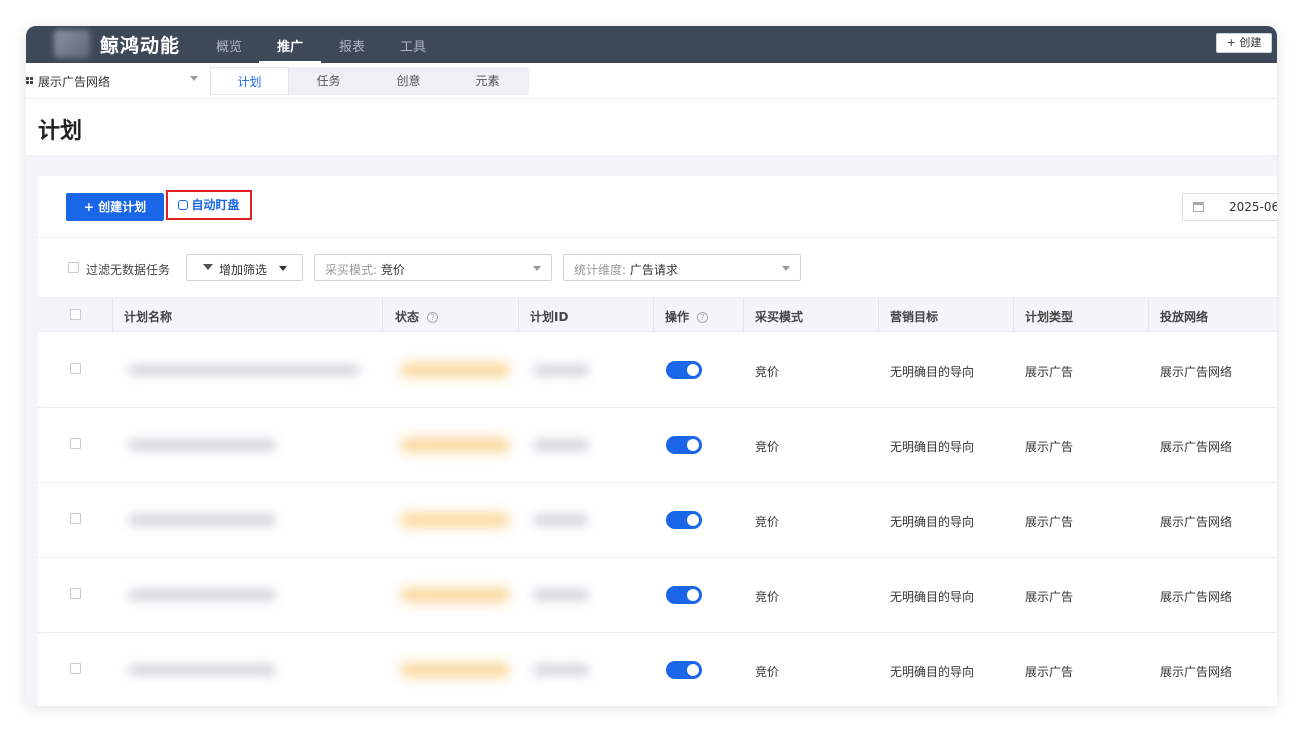 This screenshot has width=1302, height=729. Describe the element at coordinates (73, 267) in the screenshot. I see `hide-empty-checkbox` at that location.